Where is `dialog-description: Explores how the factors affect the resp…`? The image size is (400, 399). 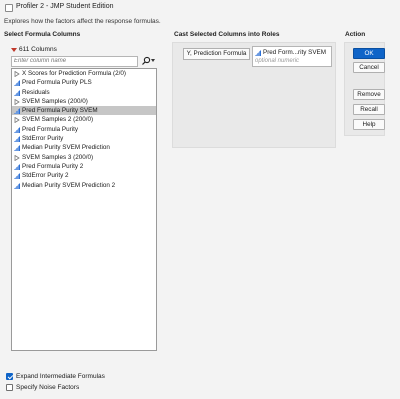
dialog-description: Explores how the factors affect the resp… is located at coordinates (82, 21).